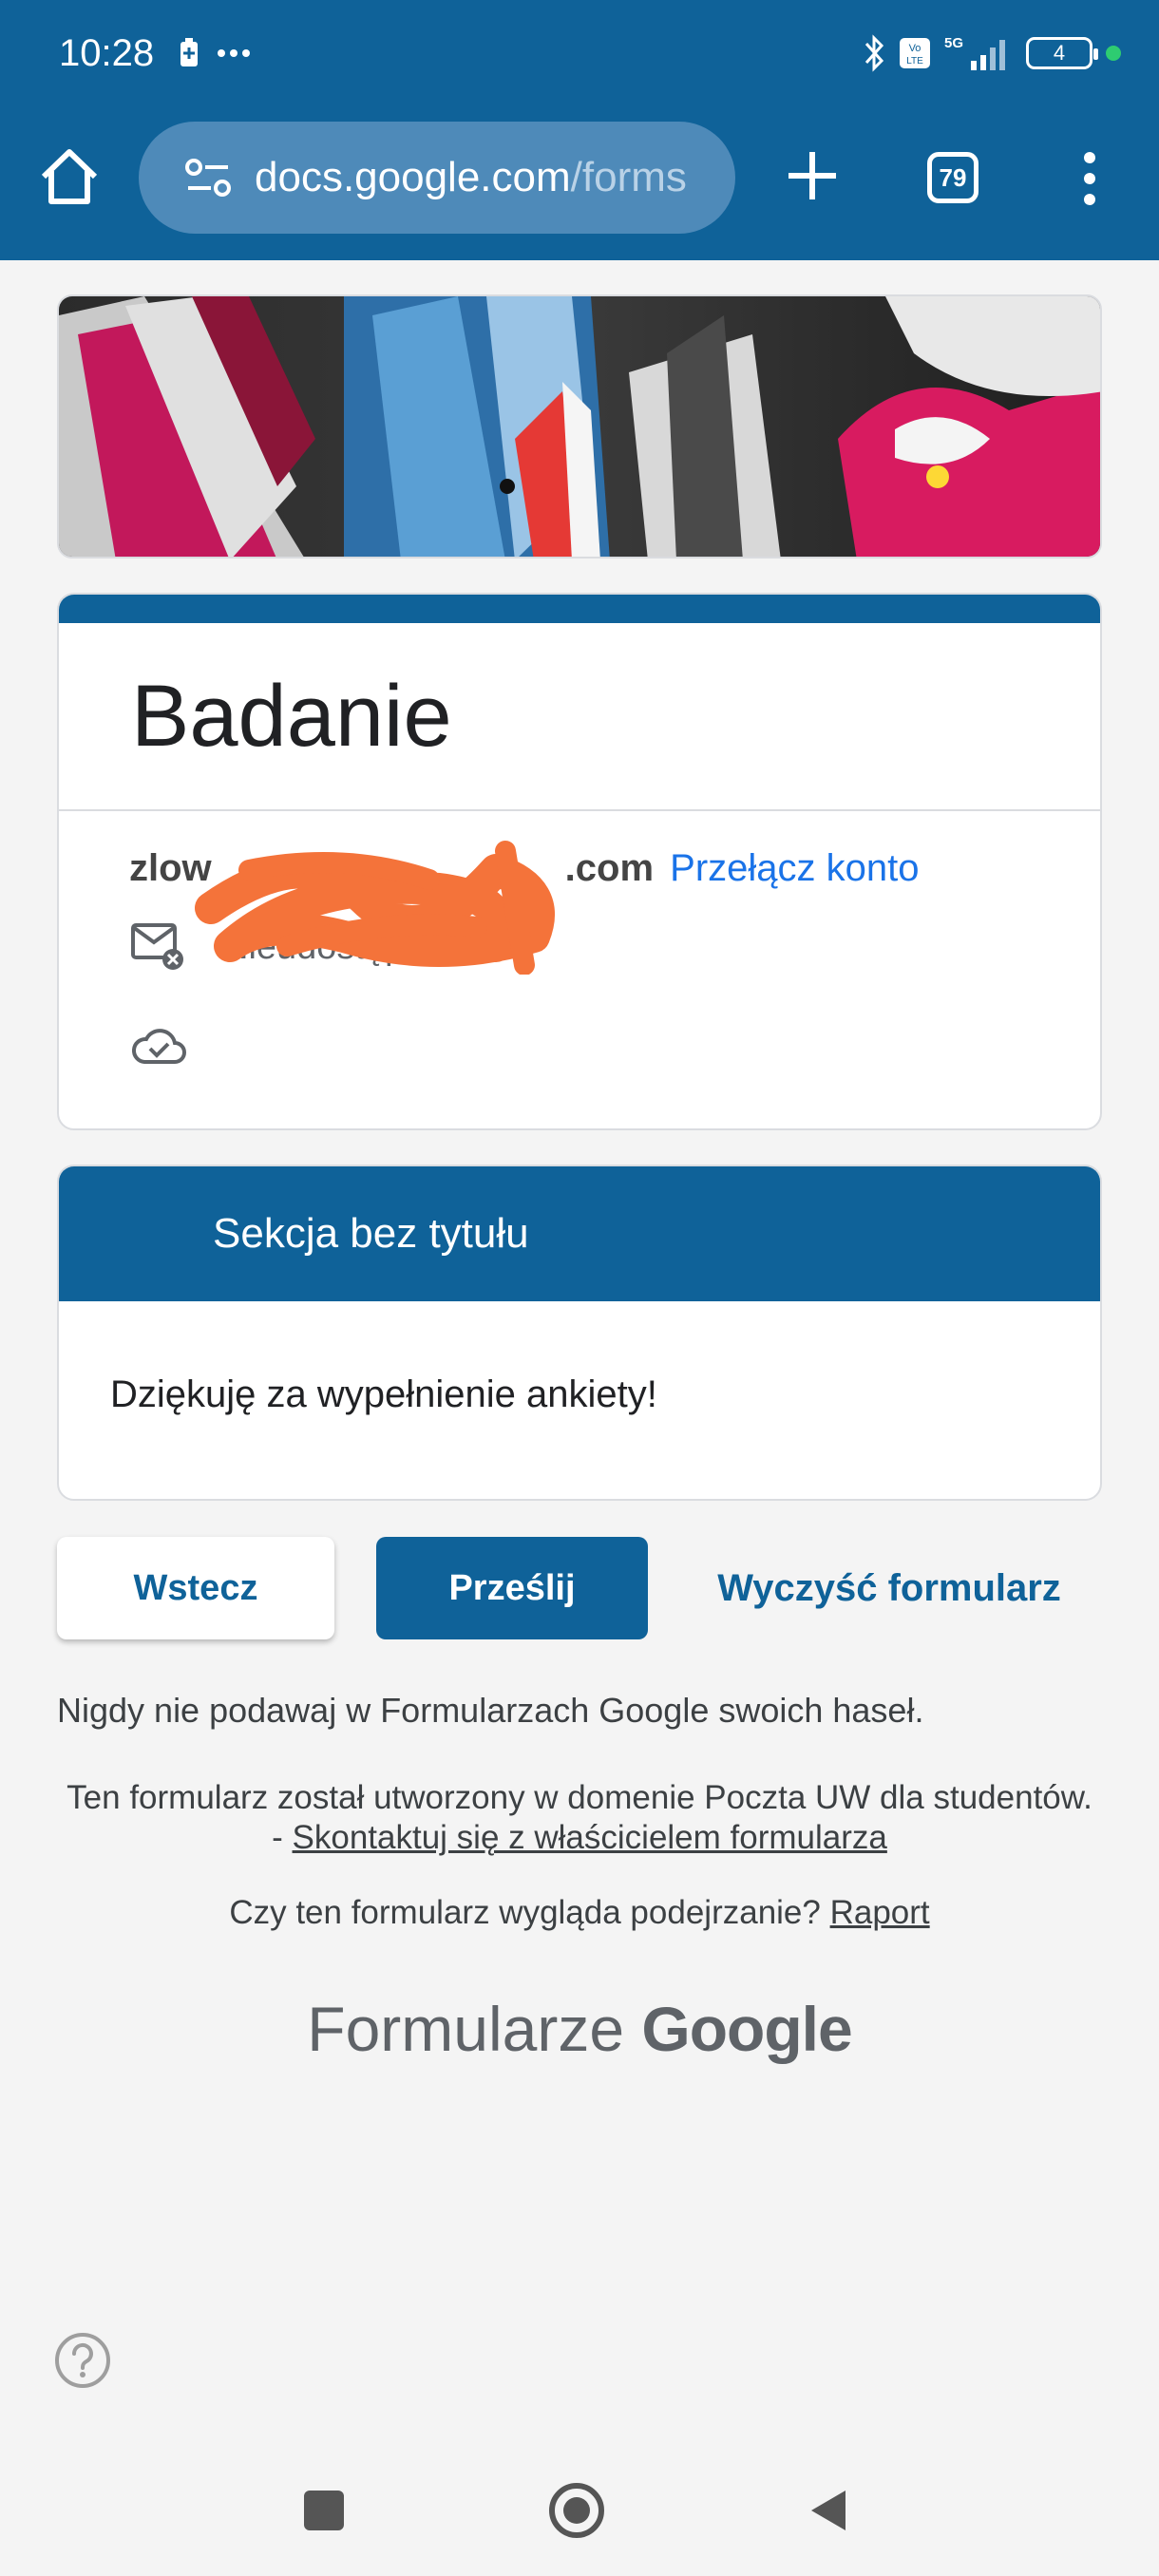 The image size is (1159, 2576). I want to click on form-header-image, so click(579, 426).